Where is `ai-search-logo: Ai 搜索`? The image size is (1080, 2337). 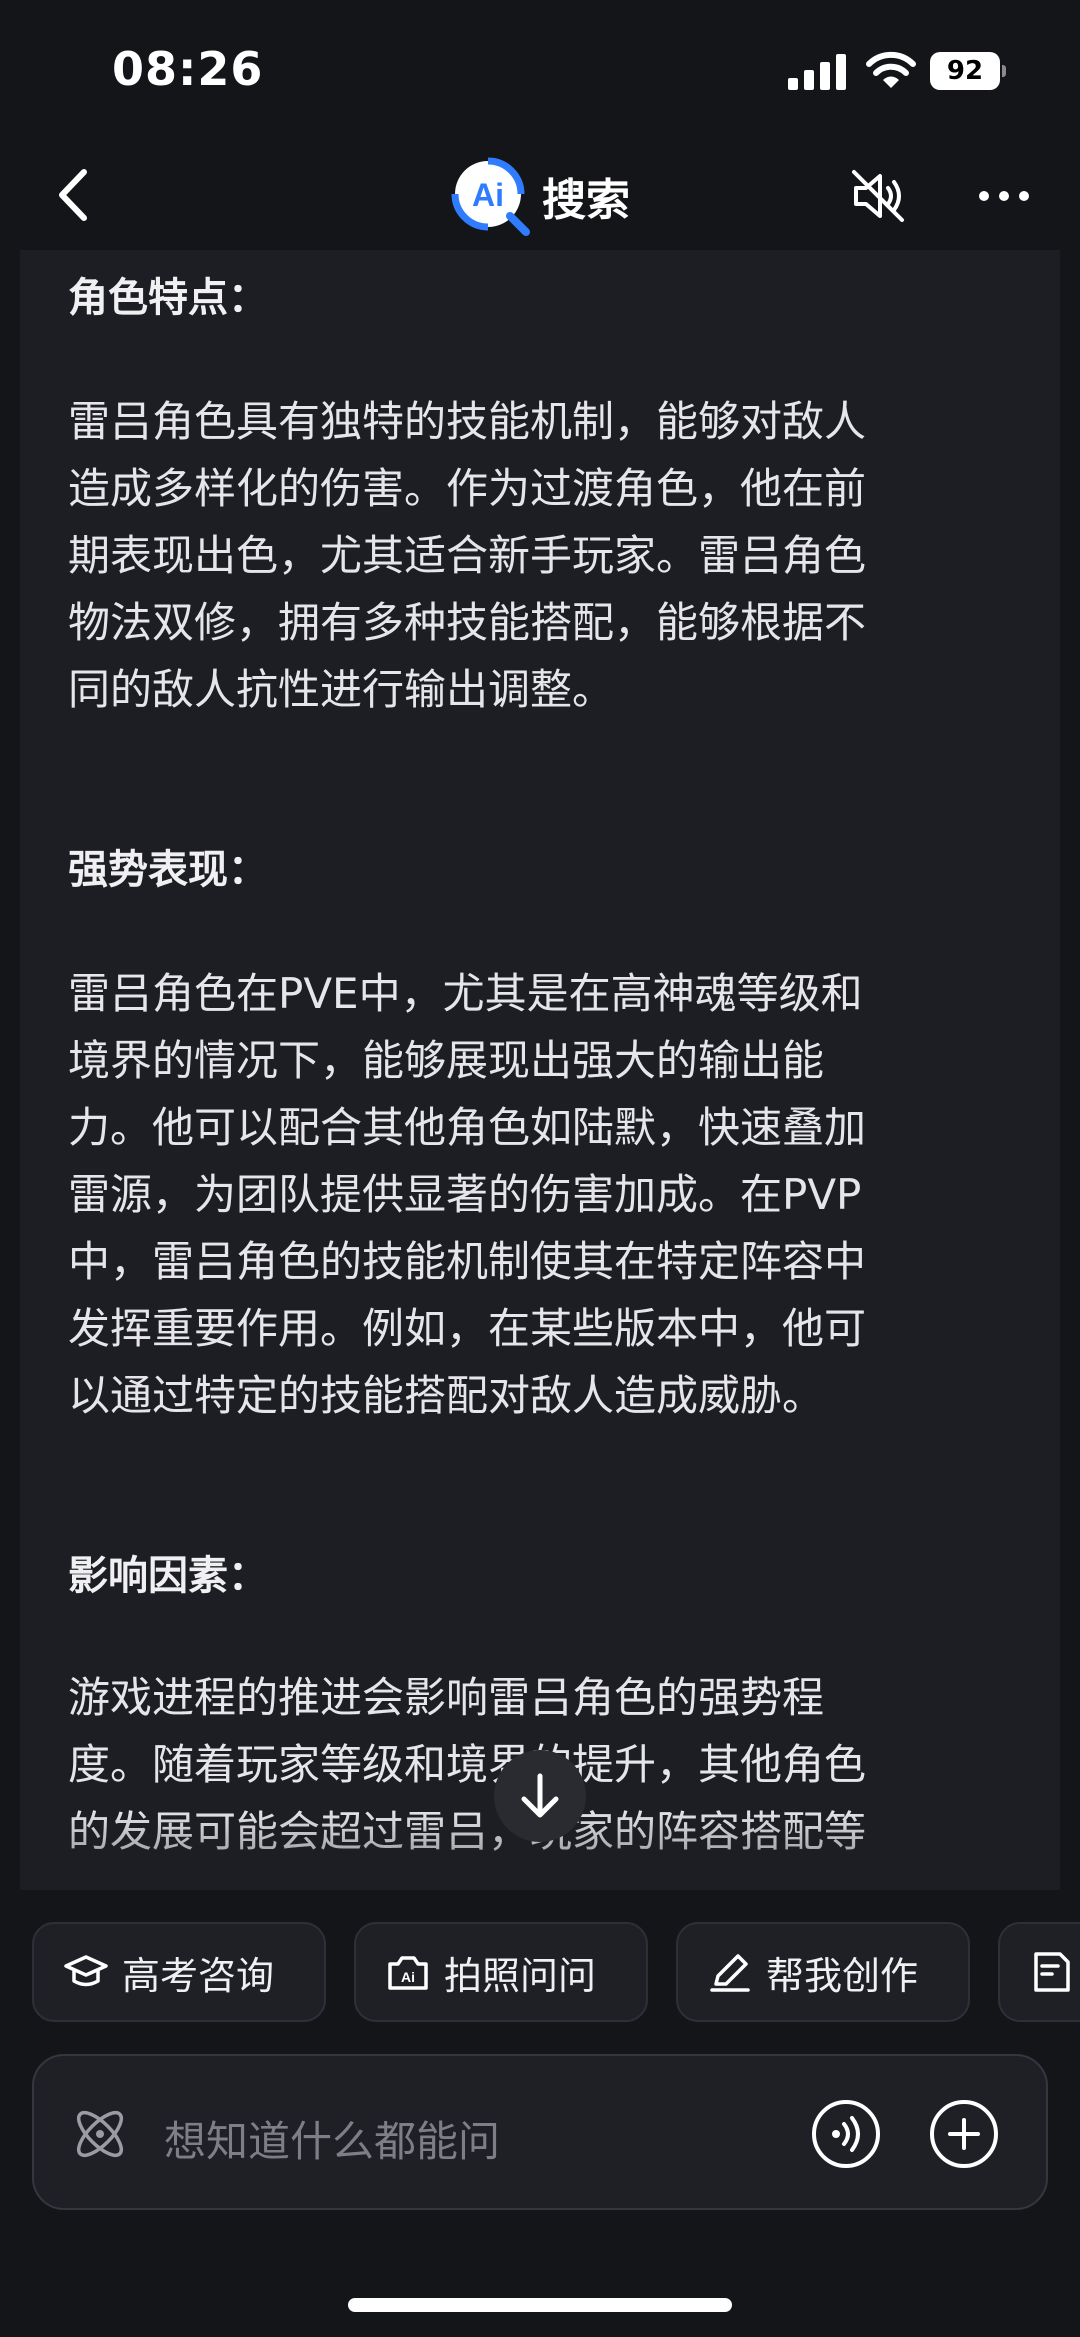 ai-search-logo: Ai 搜索 is located at coordinates (539, 196).